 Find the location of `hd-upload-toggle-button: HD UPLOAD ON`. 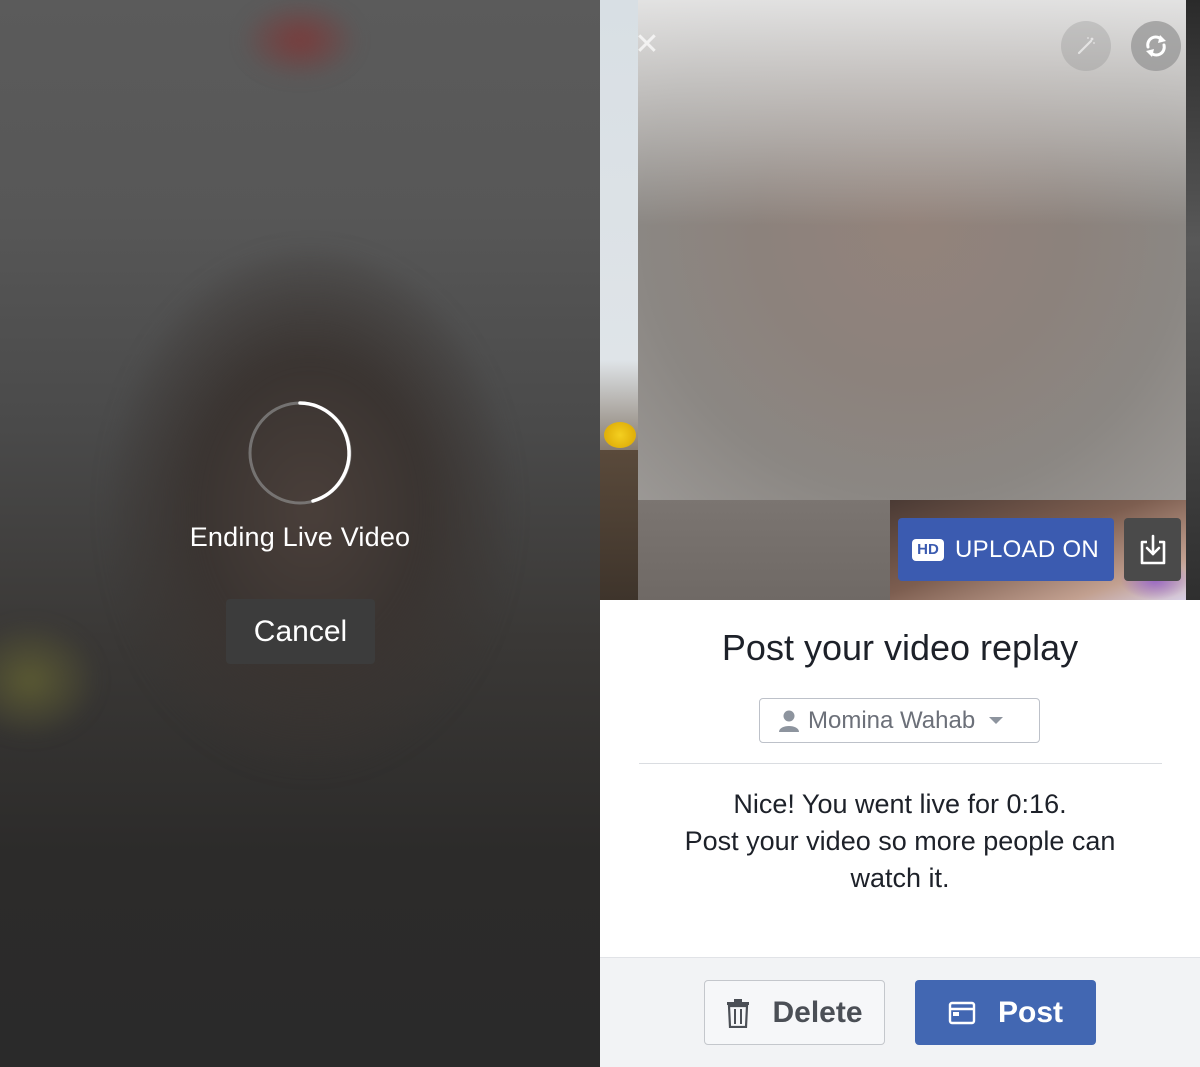

hd-upload-toggle-button: HD UPLOAD ON is located at coordinates (1006, 549).